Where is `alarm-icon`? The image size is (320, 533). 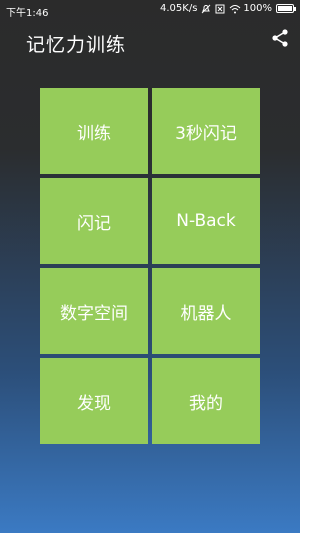
alarm-icon is located at coordinates (206, 9).